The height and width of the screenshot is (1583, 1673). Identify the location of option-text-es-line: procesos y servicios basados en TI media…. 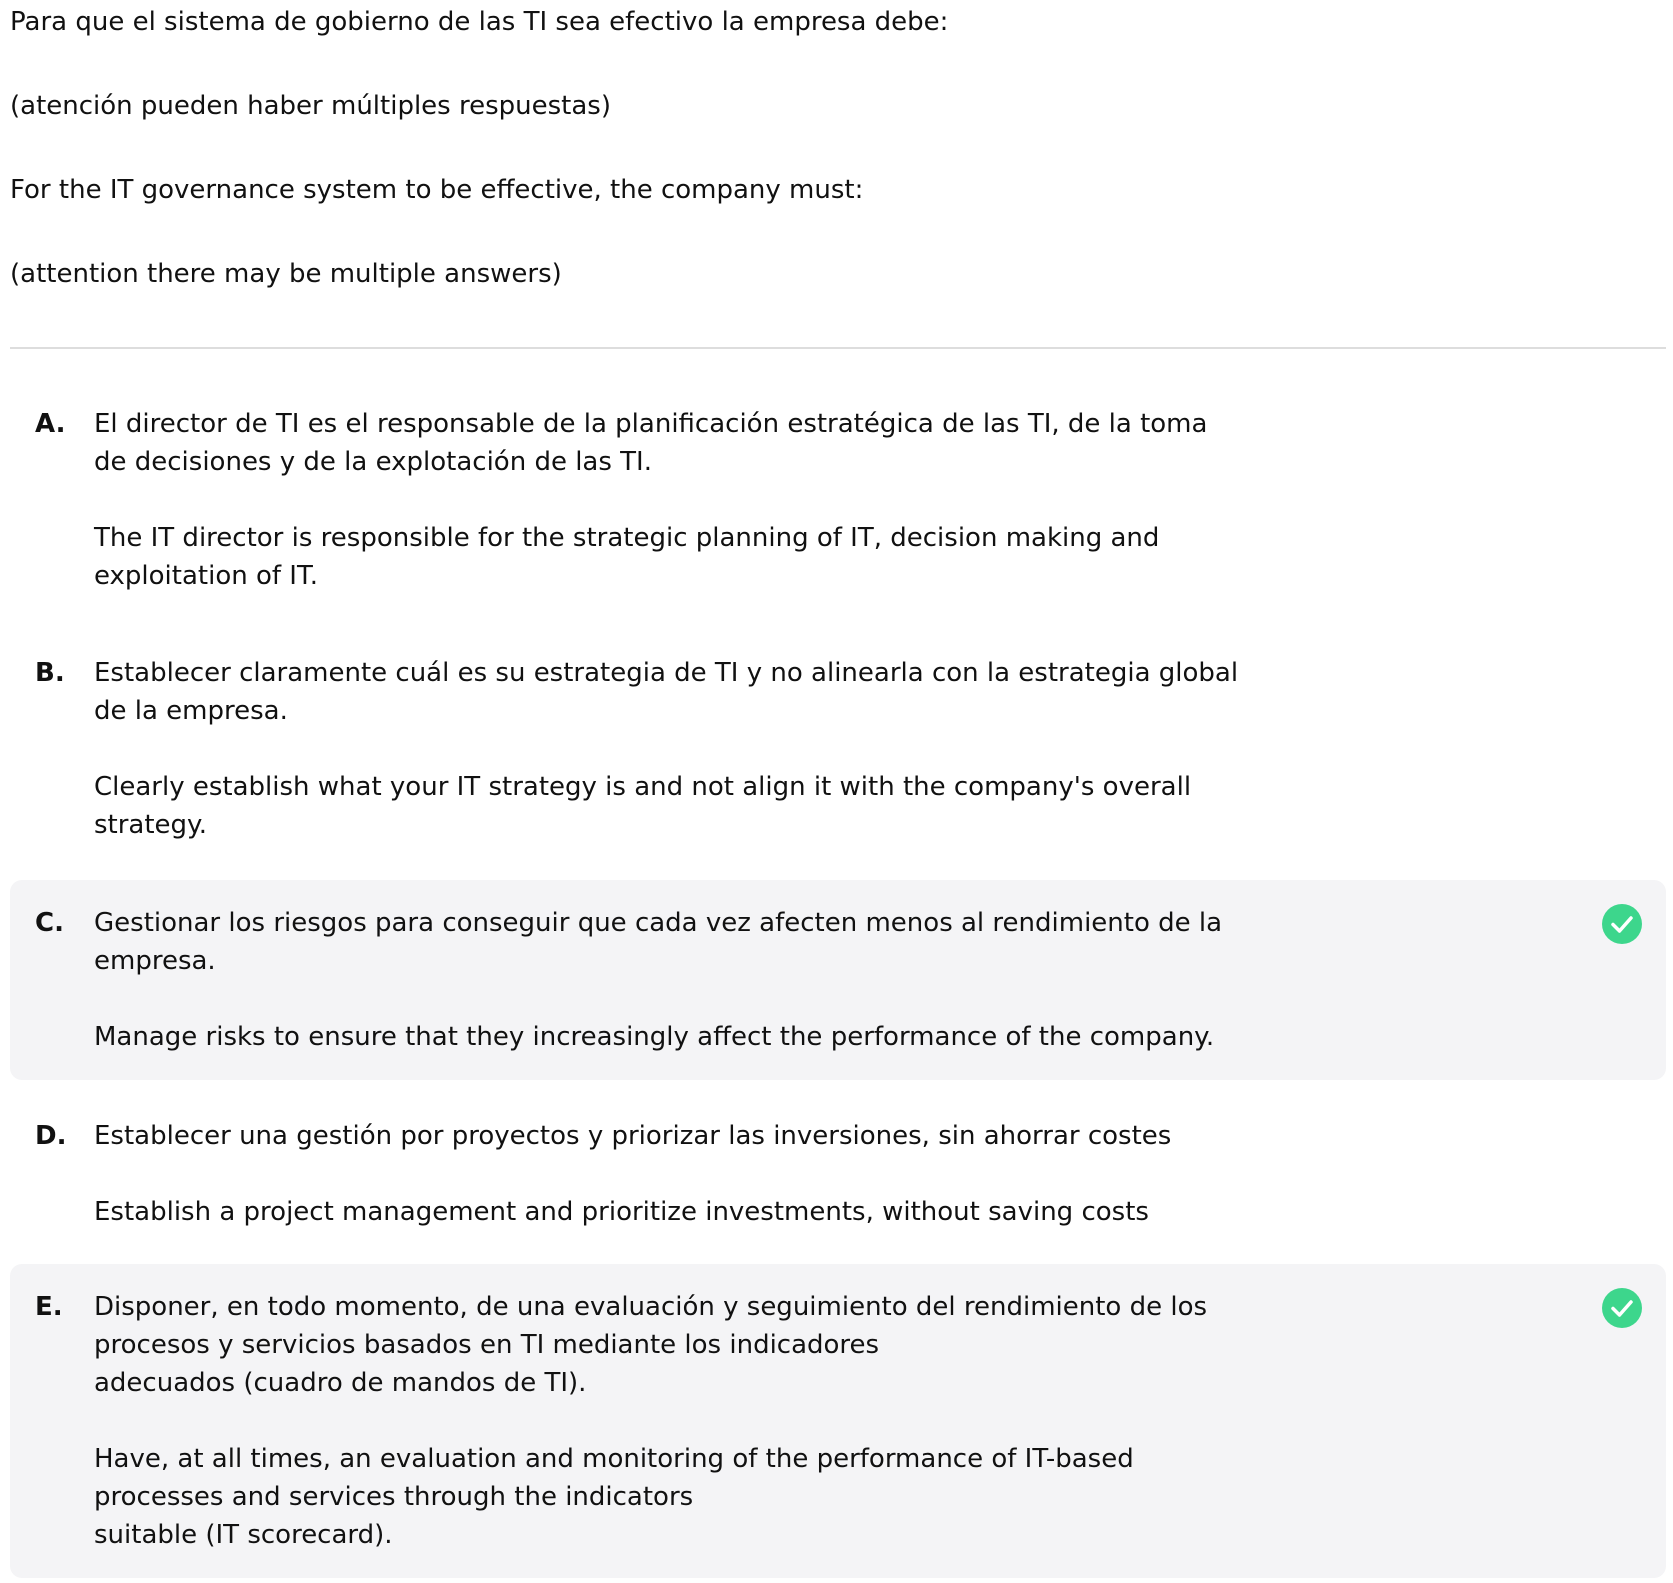
(487, 1345).